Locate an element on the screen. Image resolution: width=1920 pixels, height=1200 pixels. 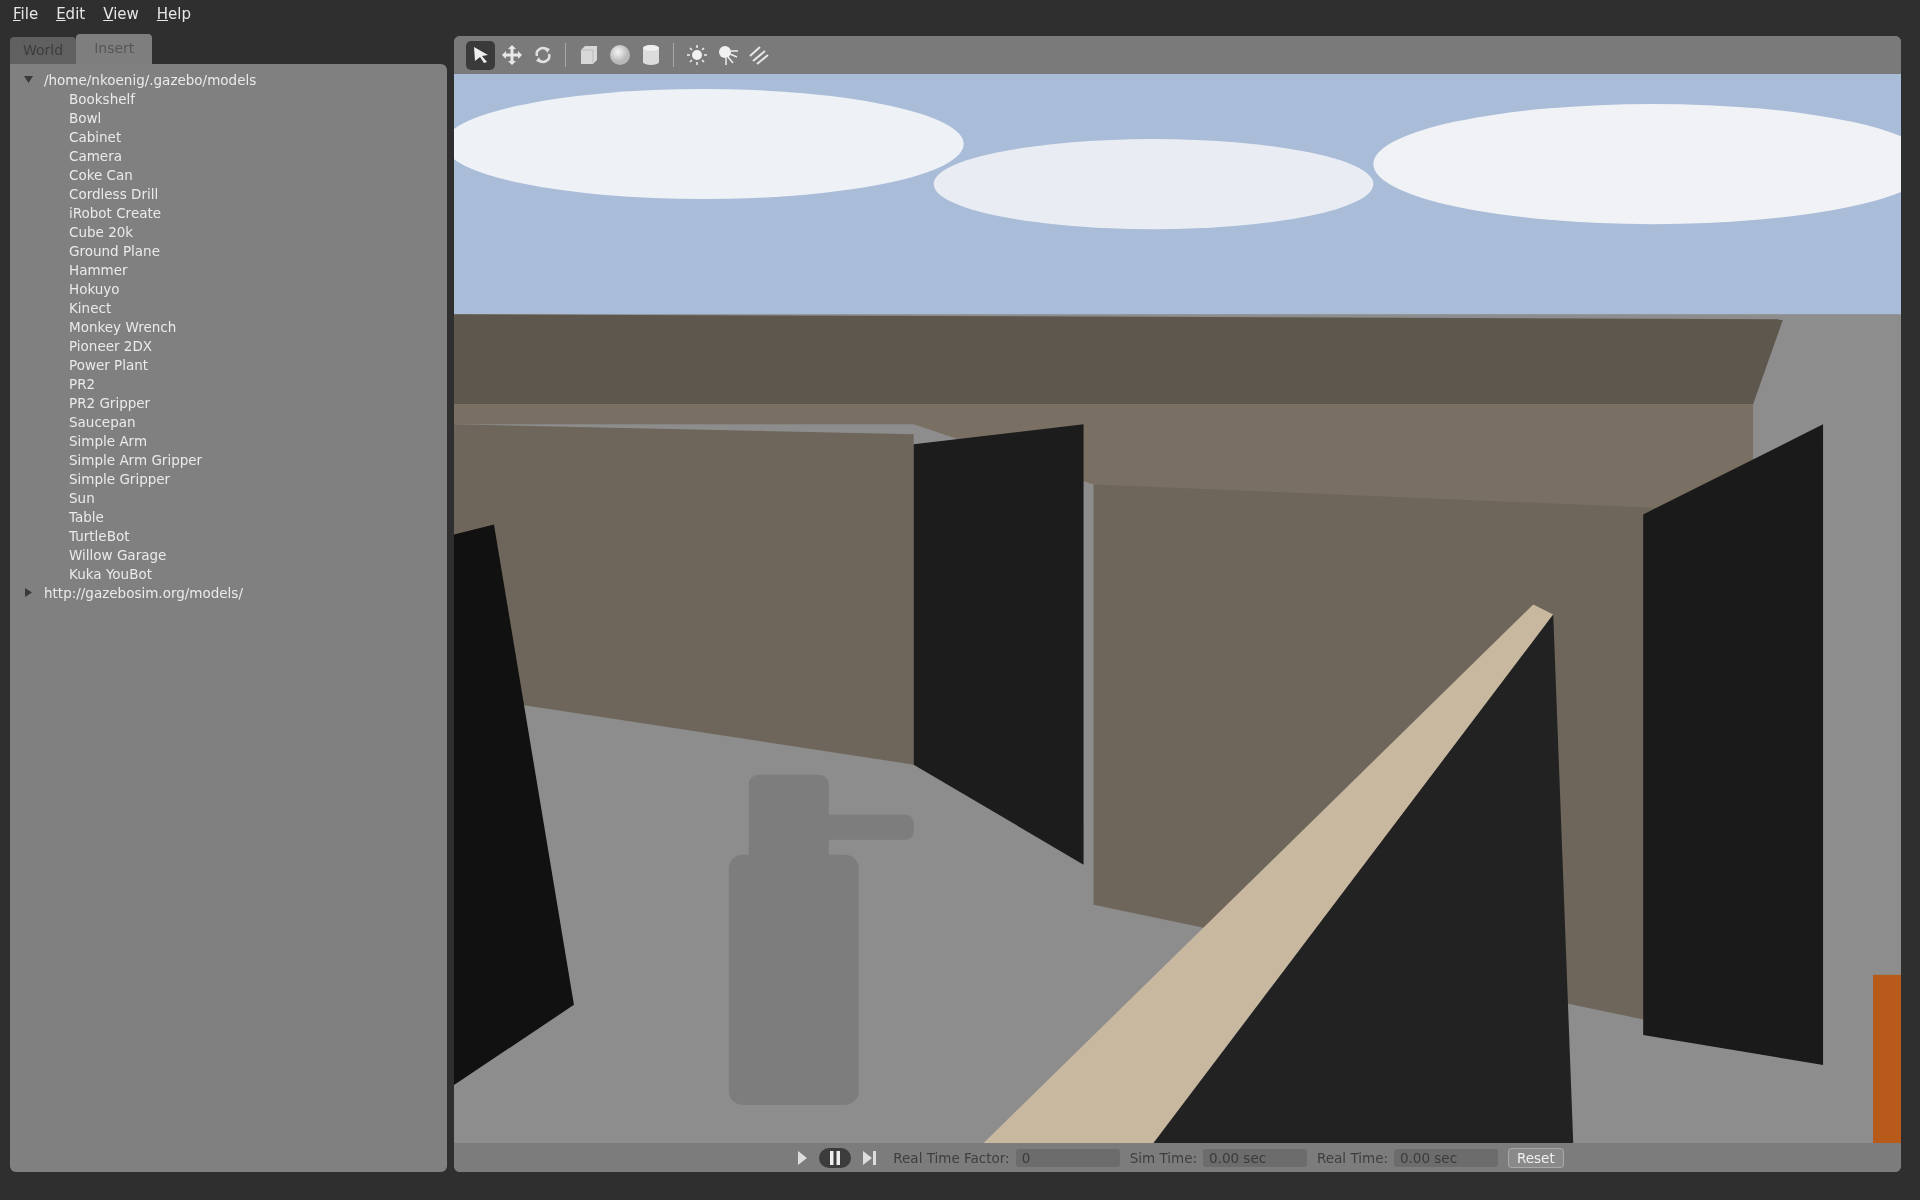
tree-item: Bookshelf is located at coordinates (102, 98).